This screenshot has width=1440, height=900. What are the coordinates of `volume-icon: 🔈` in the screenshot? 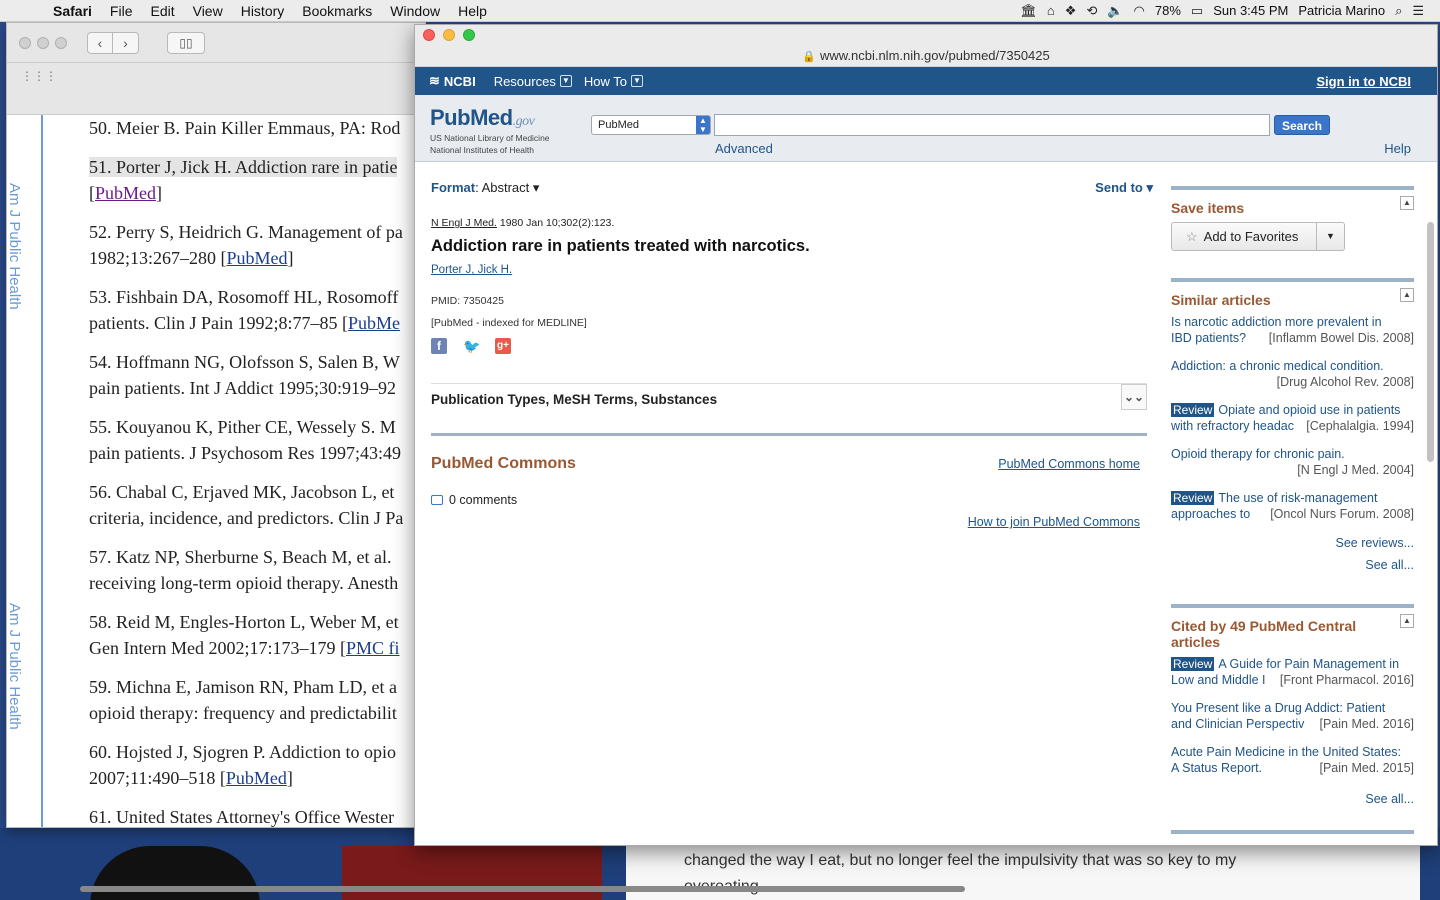 It's located at (1115, 11).